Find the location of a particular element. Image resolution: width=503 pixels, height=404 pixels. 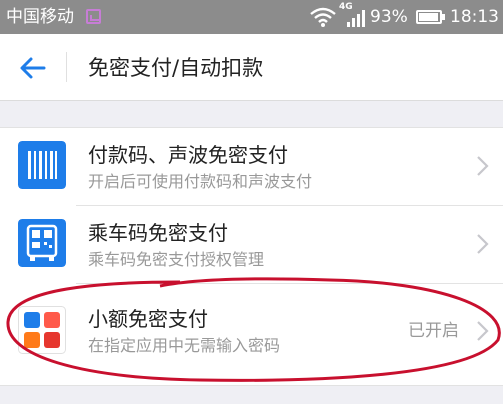

row-title: 小额免密支付 is located at coordinates (148, 319).